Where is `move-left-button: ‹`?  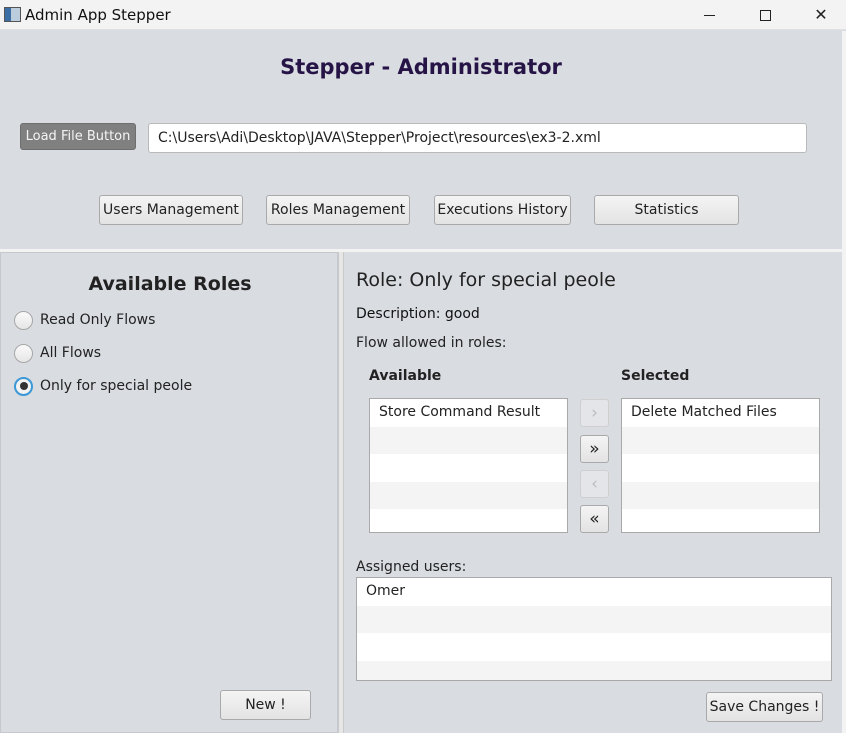 move-left-button: ‹ is located at coordinates (594, 484).